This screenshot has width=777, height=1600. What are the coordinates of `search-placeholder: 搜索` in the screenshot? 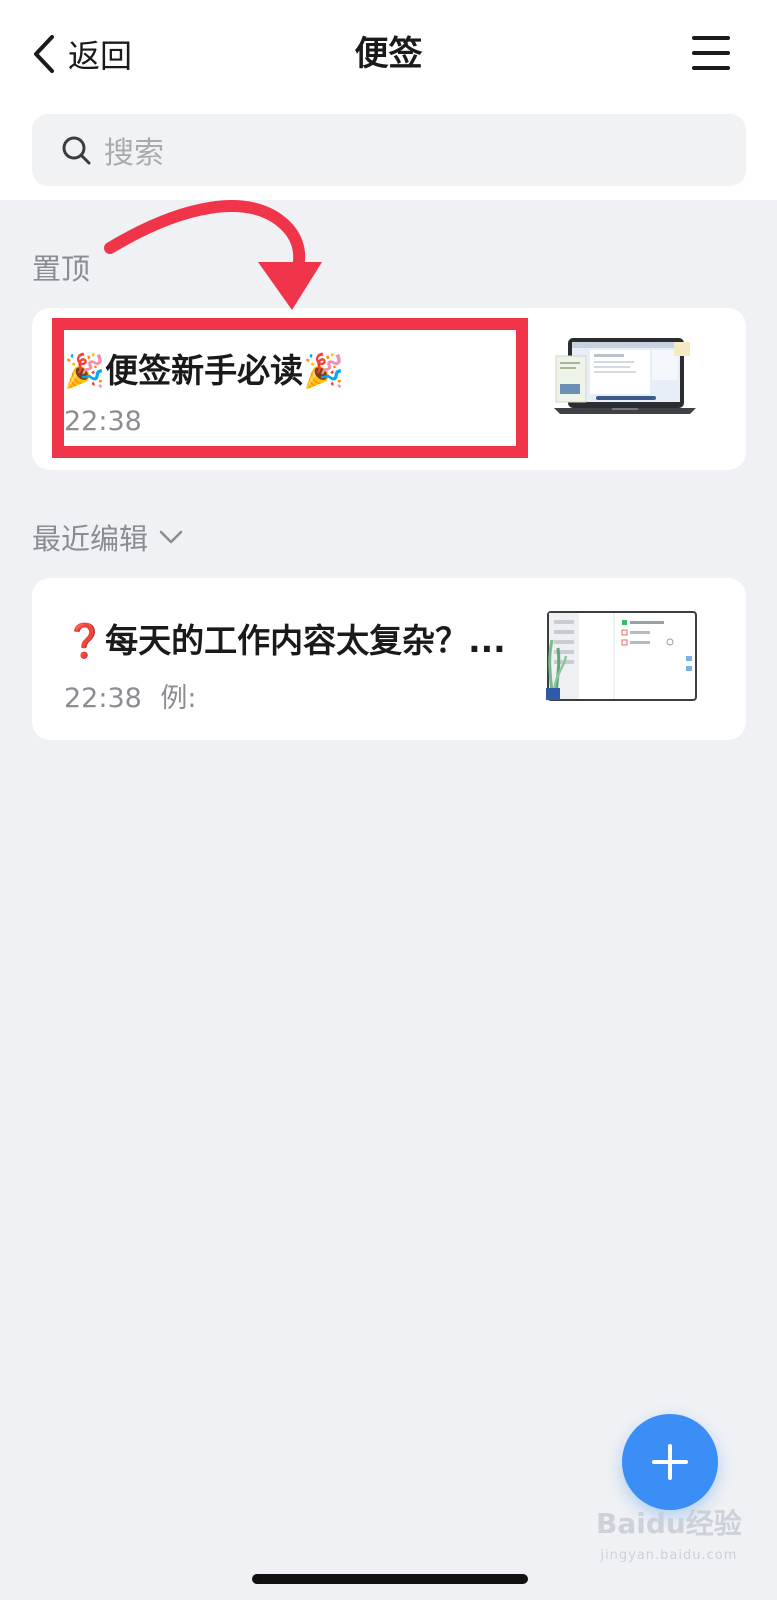 It's located at (134, 153).